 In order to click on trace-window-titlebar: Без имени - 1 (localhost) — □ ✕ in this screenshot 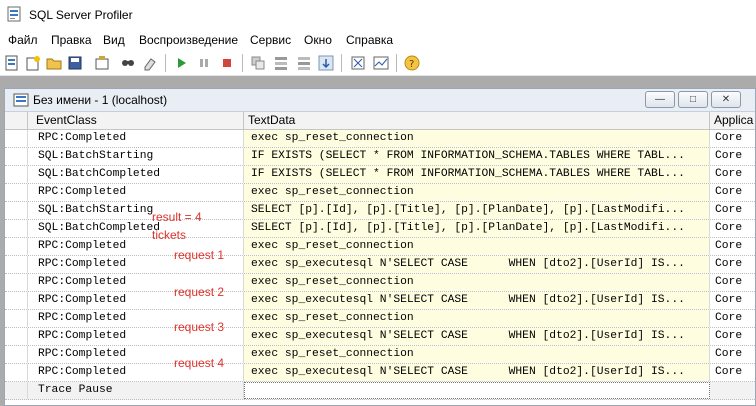, I will do `click(380, 100)`.